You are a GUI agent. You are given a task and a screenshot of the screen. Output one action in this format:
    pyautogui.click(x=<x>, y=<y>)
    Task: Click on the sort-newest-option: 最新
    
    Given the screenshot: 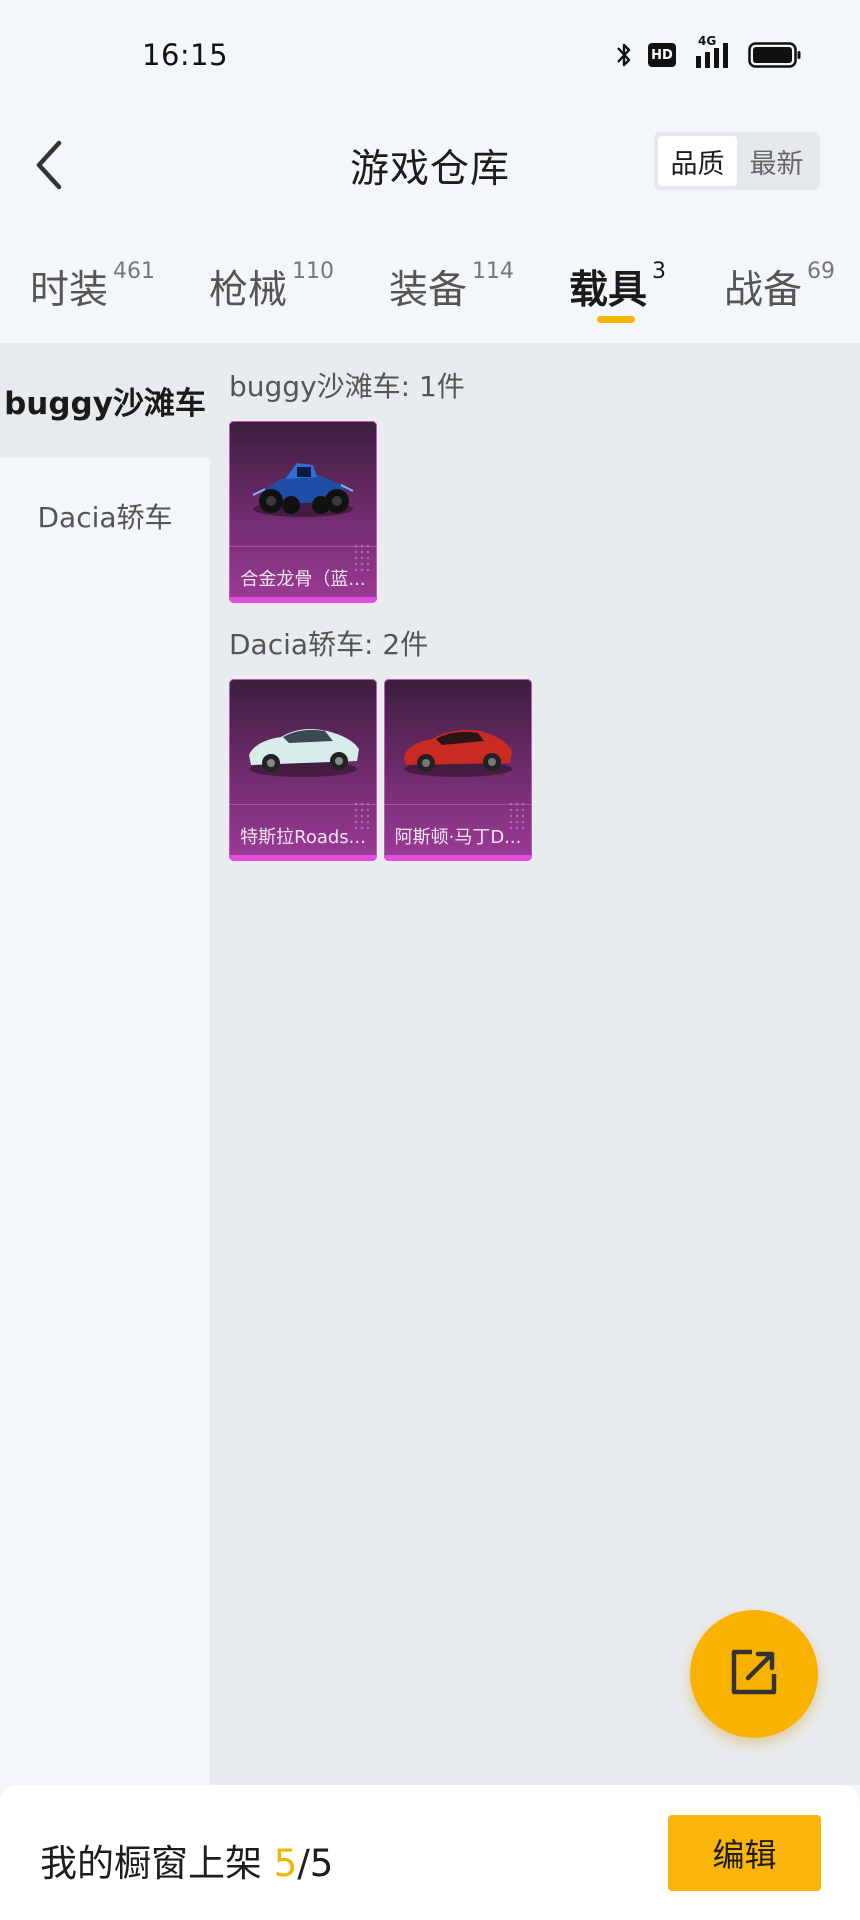 What is the action you would take?
    pyautogui.click(x=776, y=161)
    